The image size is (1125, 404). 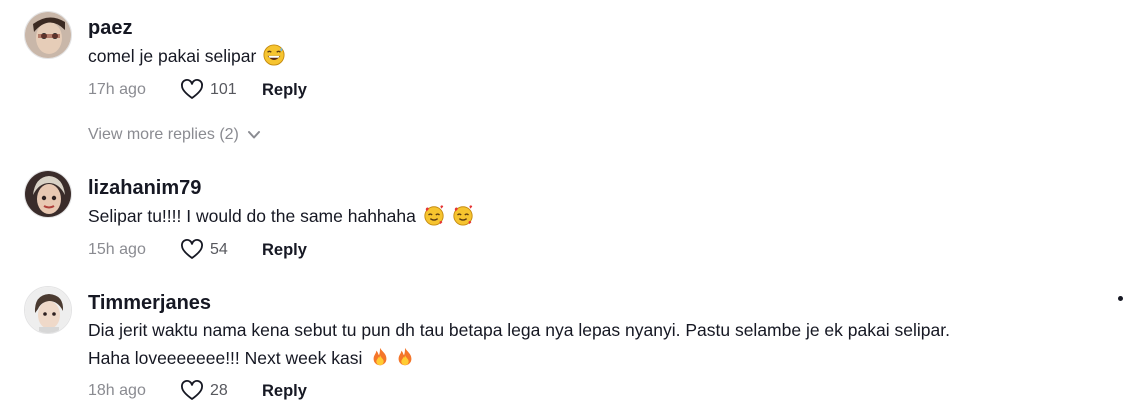 What do you see at coordinates (117, 89) in the screenshot?
I see `comment-timestamp: 17h ago` at bounding box center [117, 89].